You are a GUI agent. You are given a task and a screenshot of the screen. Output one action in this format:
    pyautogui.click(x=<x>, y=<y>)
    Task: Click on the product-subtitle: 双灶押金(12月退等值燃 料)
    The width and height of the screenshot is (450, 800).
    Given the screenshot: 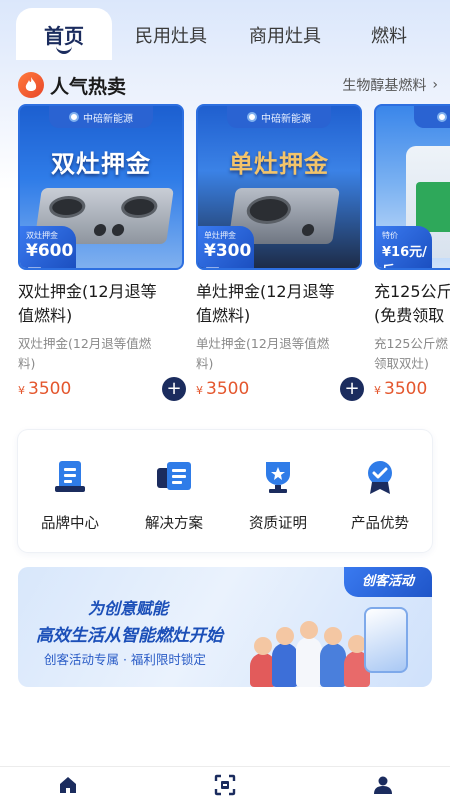 What is the action you would take?
    pyautogui.click(x=102, y=354)
    